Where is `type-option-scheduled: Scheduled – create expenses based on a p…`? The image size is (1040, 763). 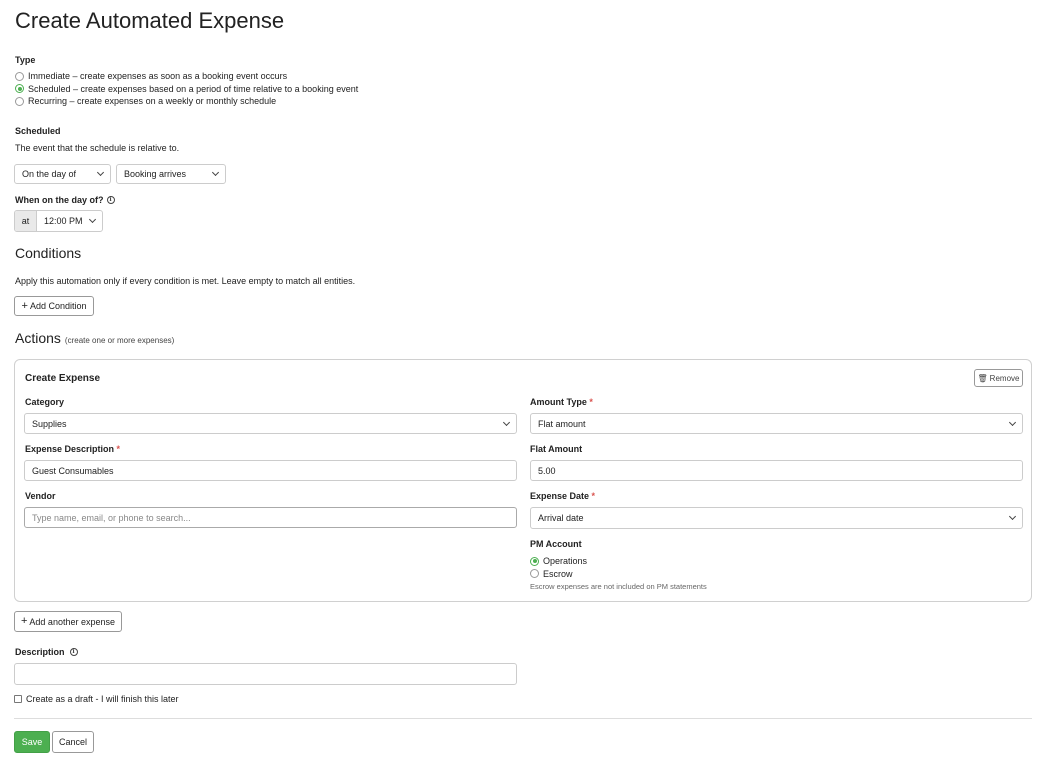 type-option-scheduled: Scheduled – create expenses based on a p… is located at coordinates (186, 89).